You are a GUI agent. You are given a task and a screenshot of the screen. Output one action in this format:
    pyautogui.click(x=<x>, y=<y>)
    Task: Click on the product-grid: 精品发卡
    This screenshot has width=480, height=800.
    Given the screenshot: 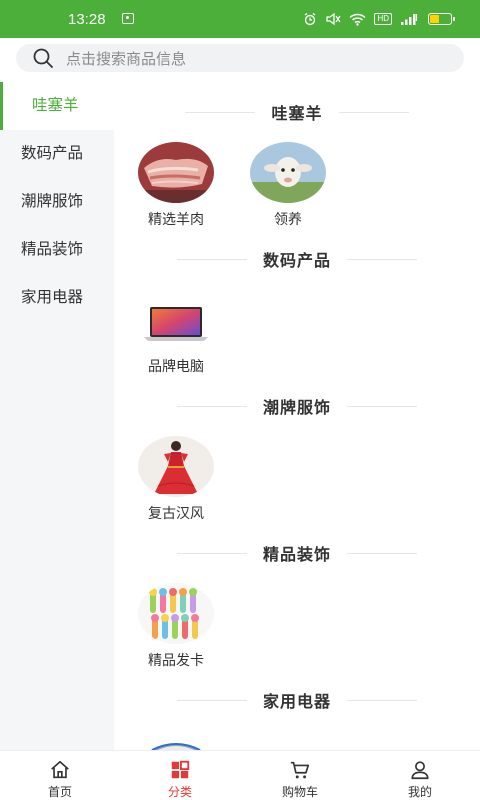 What is the action you would take?
    pyautogui.click(x=297, y=626)
    